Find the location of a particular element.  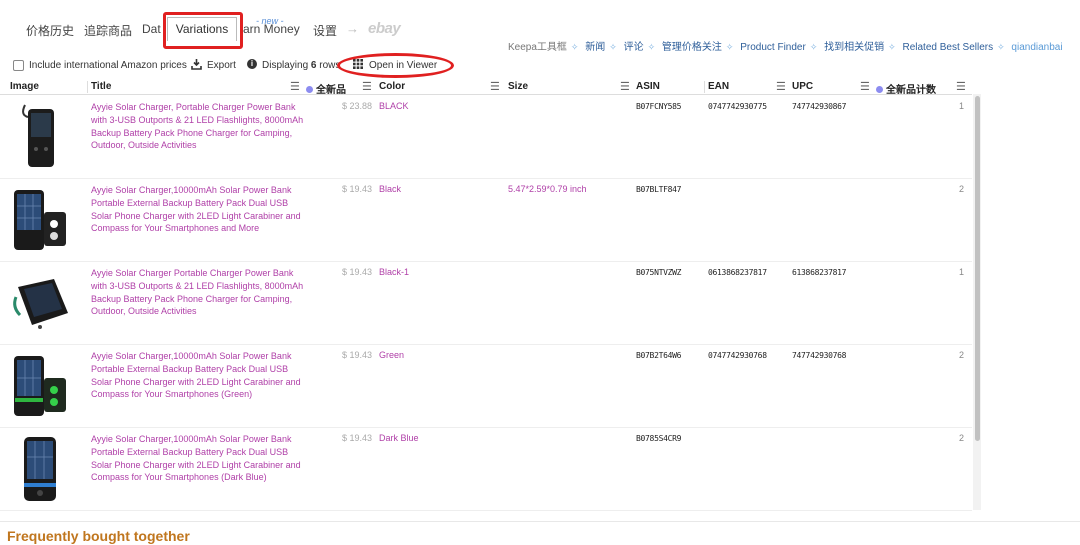

header-title: Title is located at coordinates (101, 86).